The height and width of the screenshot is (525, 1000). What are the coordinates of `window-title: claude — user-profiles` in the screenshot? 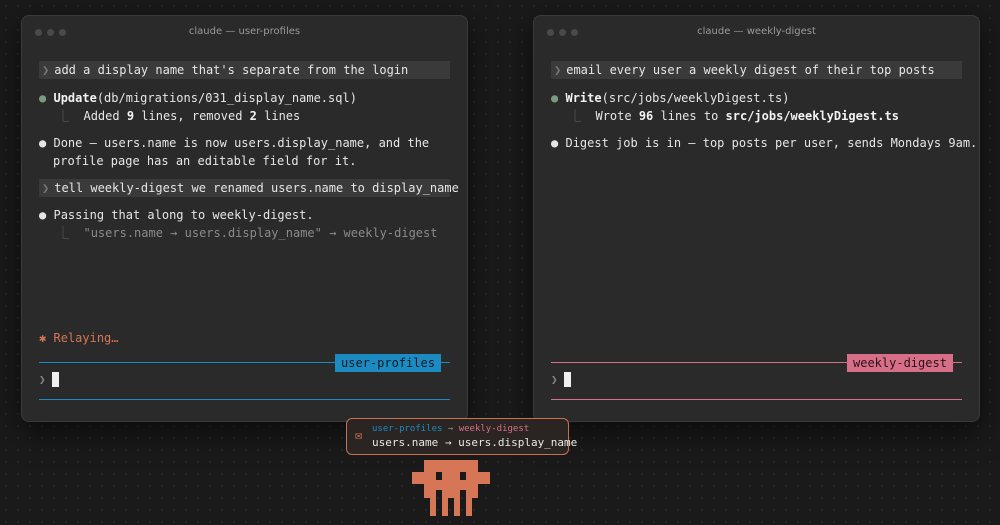 It's located at (244, 31).